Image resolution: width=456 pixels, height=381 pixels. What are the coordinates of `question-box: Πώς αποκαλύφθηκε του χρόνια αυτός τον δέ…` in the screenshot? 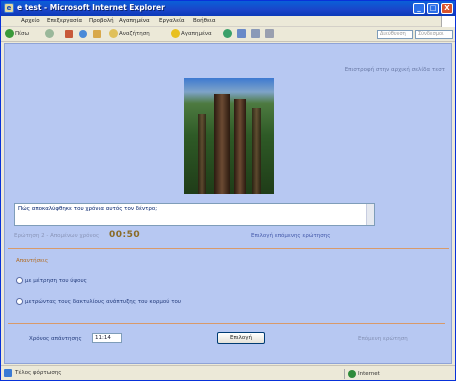 It's located at (194, 214).